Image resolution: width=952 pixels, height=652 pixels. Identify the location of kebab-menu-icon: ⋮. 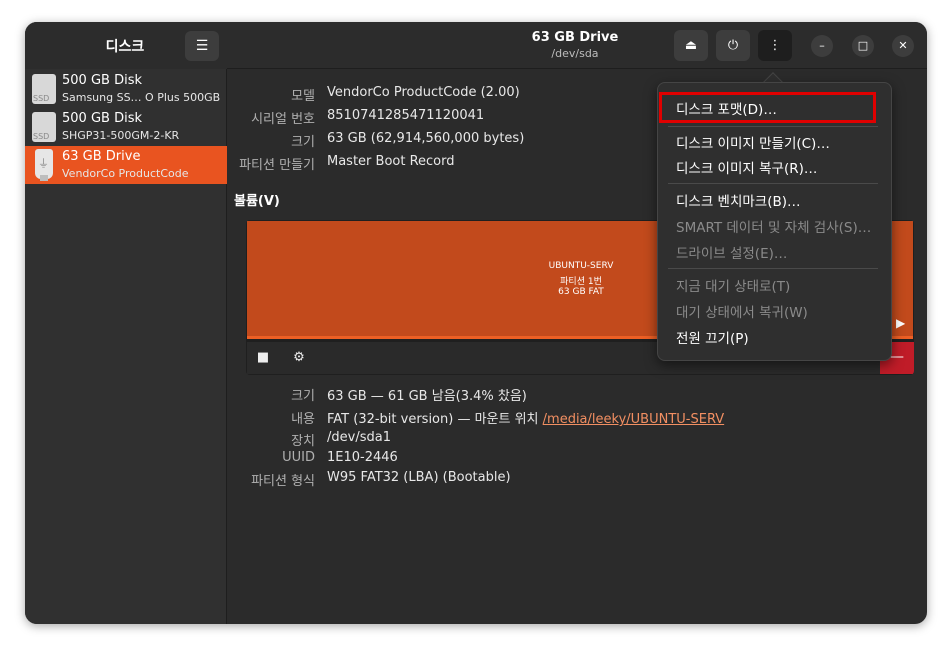
(775, 45).